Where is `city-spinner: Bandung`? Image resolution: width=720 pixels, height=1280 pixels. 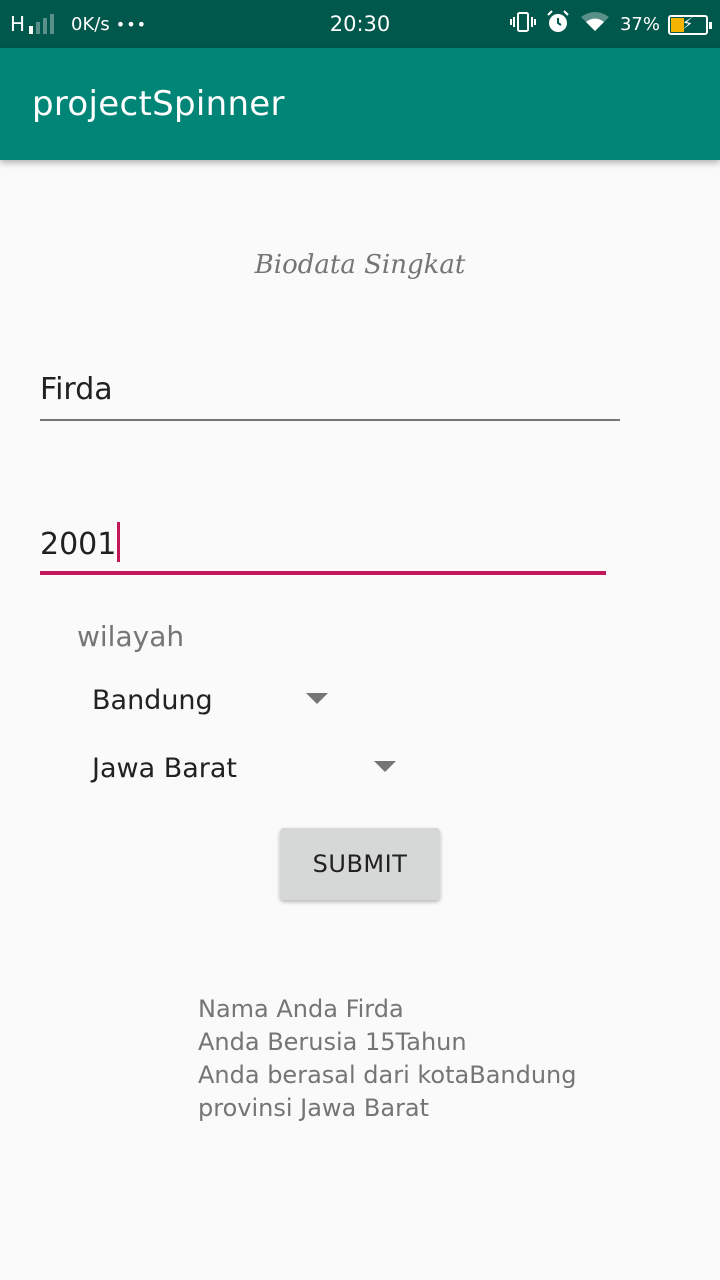 city-spinner: Bandung is located at coordinates (212, 700).